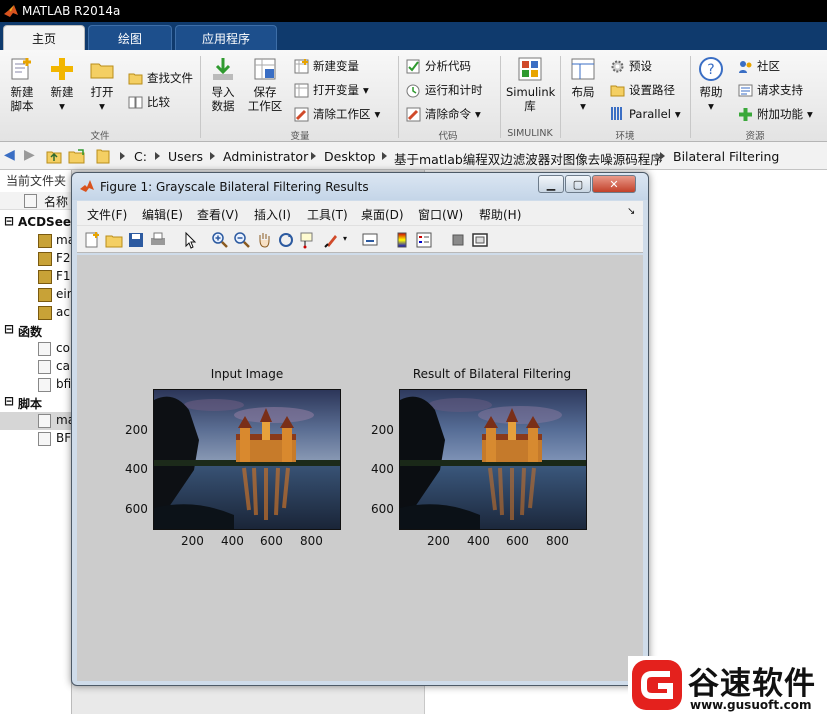  Describe the element at coordinates (64, 420) in the screenshot. I see `list-item-label: ma` at that location.